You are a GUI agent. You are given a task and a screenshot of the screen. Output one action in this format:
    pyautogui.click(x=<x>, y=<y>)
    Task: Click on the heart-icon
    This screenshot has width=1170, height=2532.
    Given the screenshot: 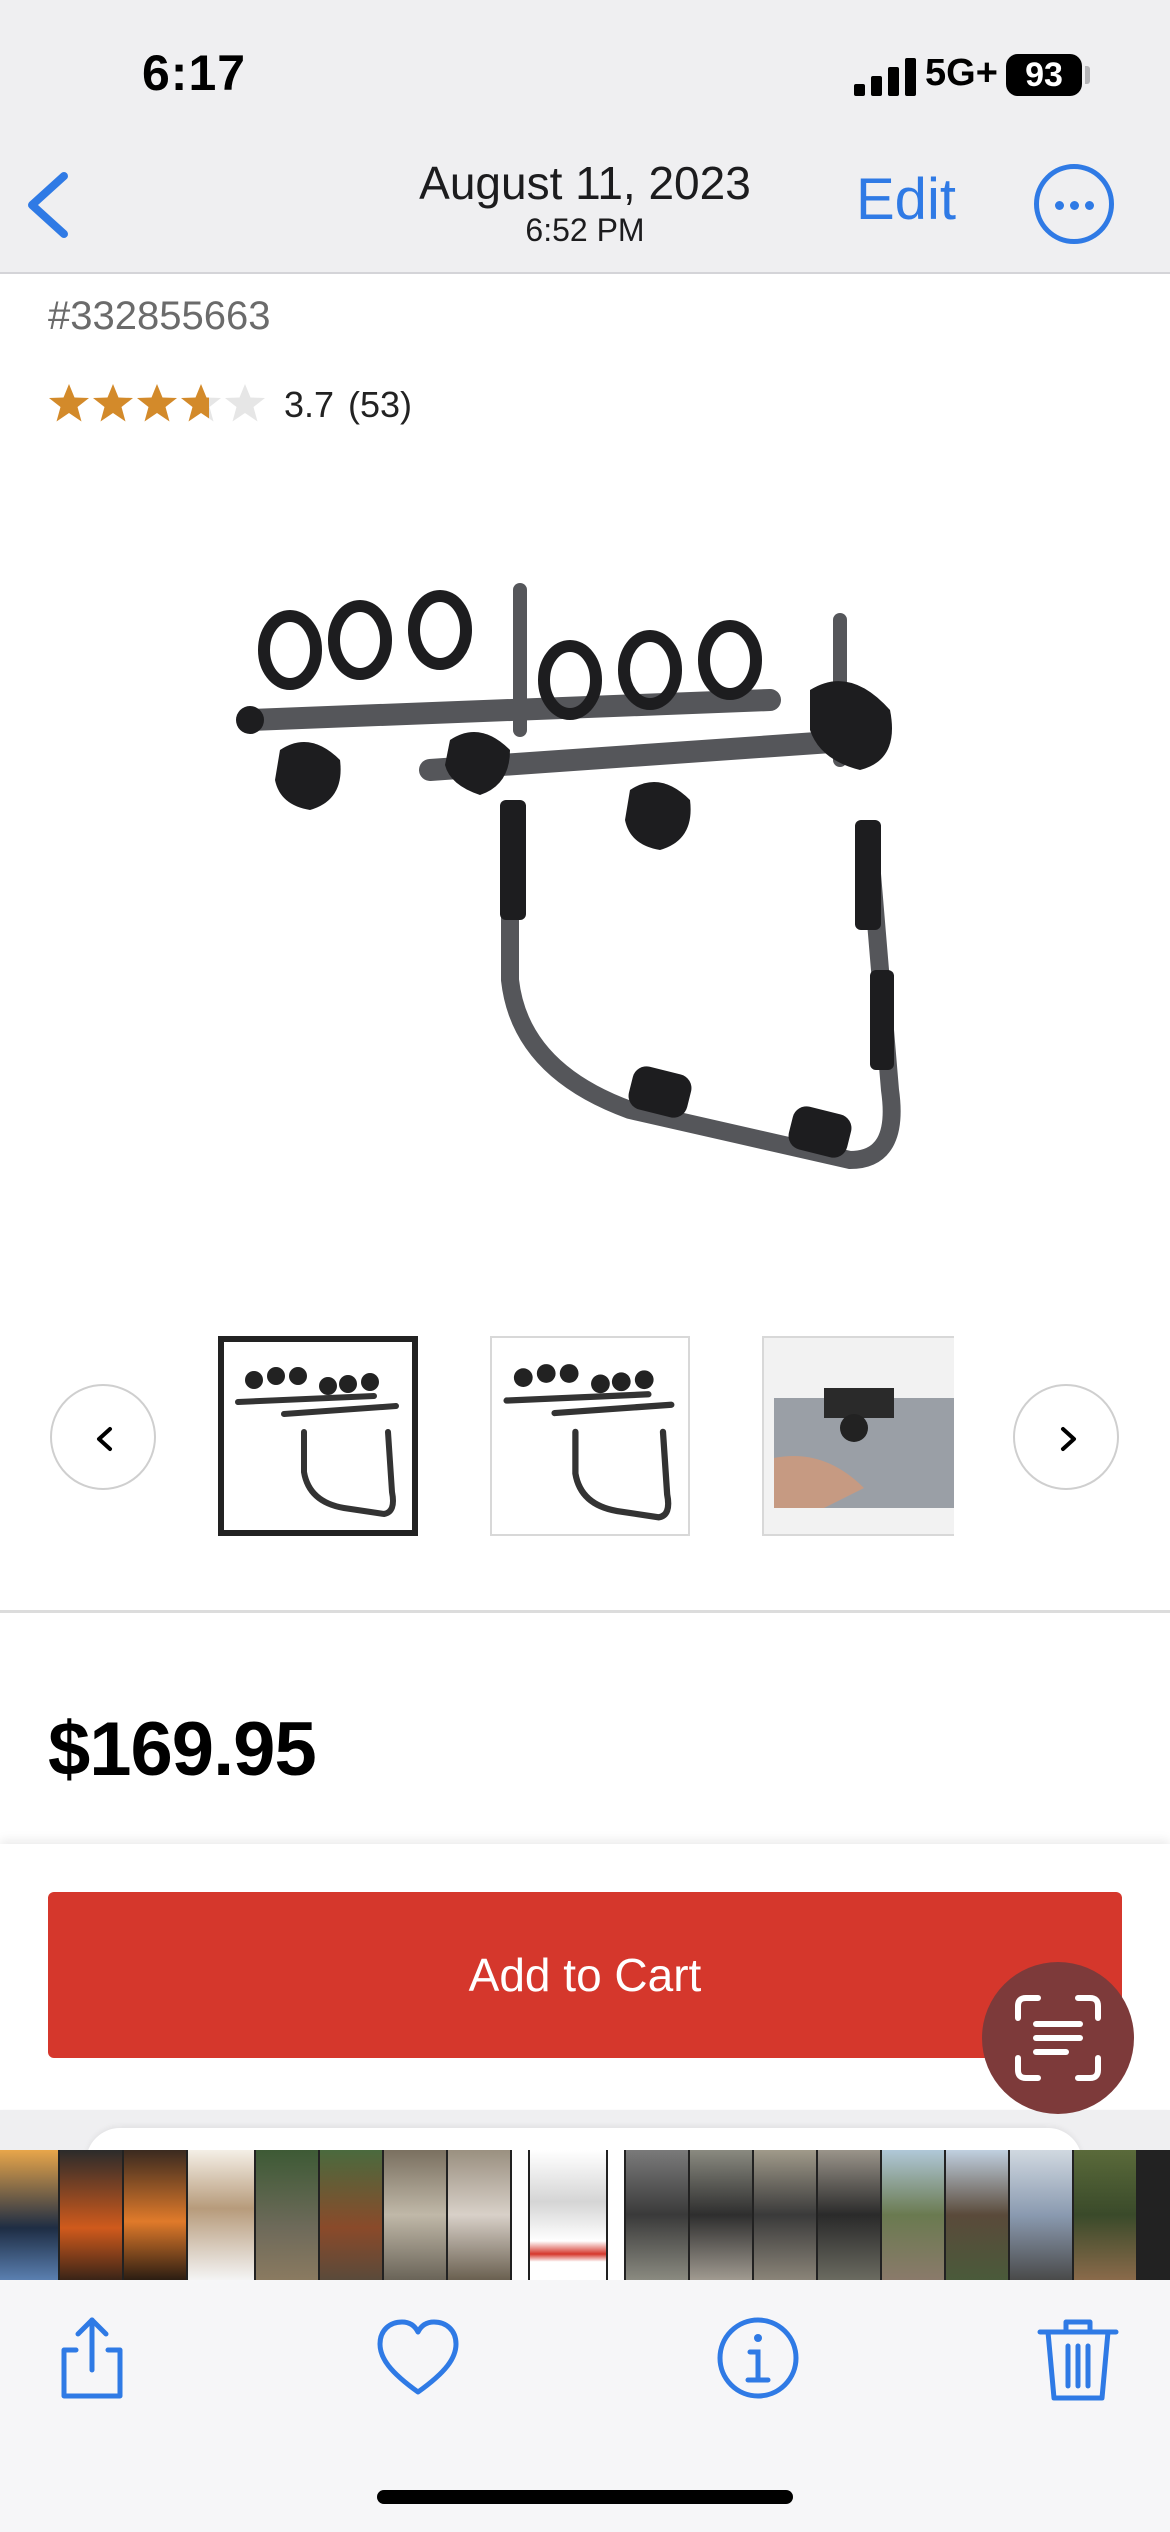 What is the action you would take?
    pyautogui.click(x=418, y=2358)
    